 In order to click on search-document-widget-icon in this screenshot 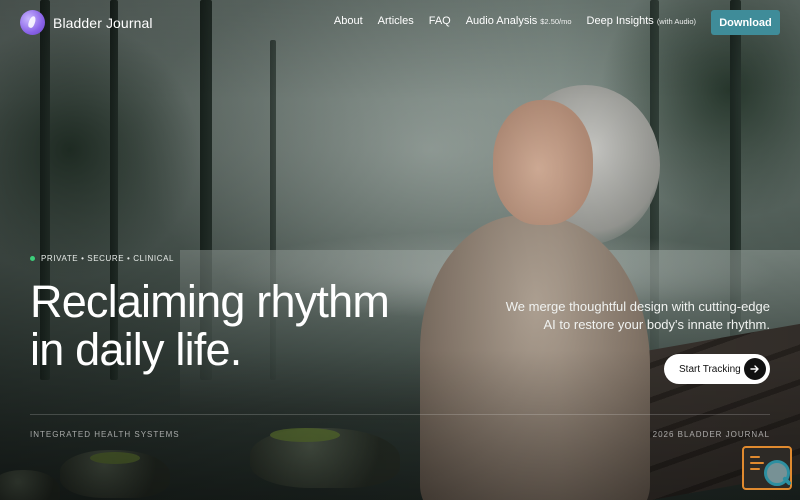, I will do `click(767, 469)`.